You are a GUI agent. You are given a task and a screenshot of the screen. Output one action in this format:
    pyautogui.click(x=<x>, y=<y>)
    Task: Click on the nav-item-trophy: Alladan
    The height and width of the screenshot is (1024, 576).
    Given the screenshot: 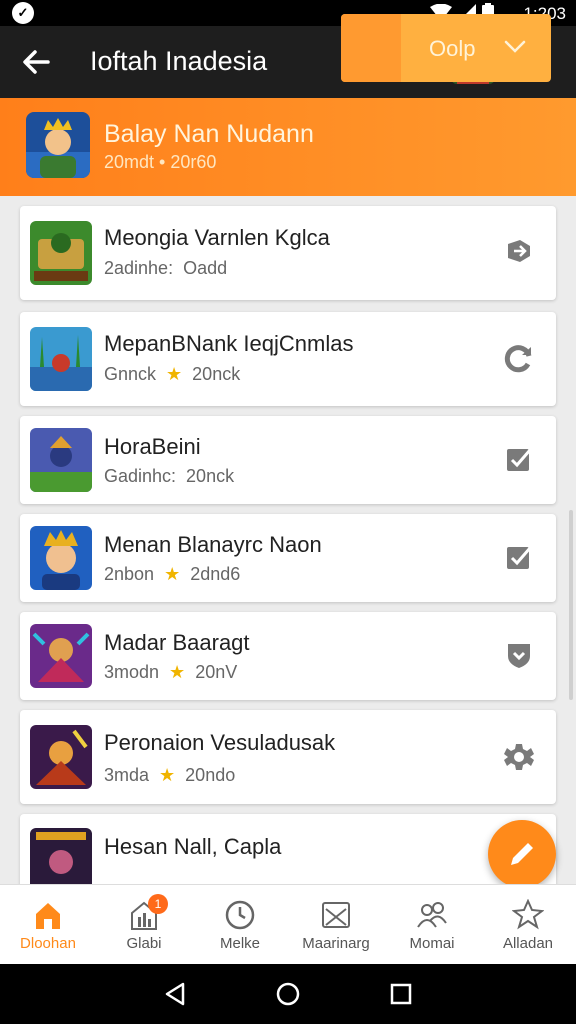 What is the action you would take?
    pyautogui.click(x=528, y=925)
    